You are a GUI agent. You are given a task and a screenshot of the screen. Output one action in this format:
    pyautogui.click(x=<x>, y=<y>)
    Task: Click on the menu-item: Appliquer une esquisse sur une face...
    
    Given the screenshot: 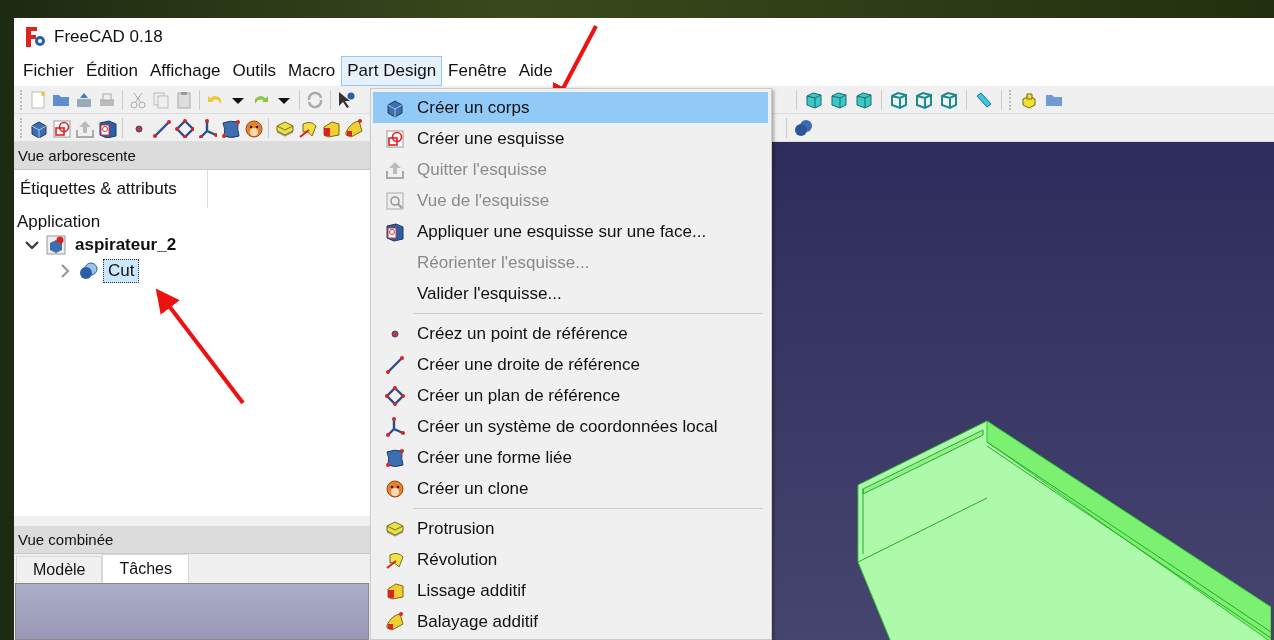 What is the action you would take?
    pyautogui.click(x=570, y=231)
    